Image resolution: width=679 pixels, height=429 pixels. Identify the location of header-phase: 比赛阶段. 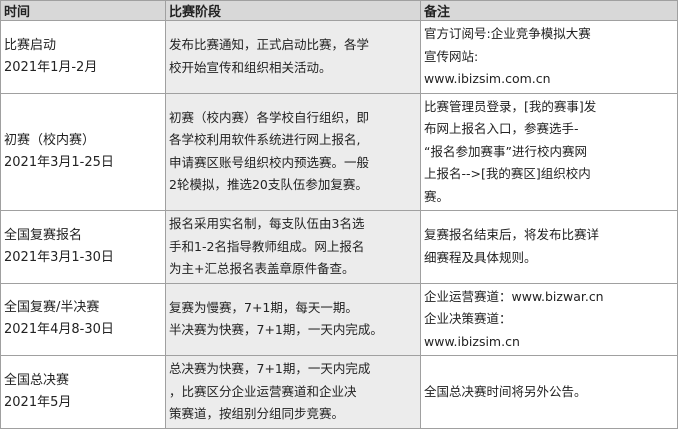
(293, 10).